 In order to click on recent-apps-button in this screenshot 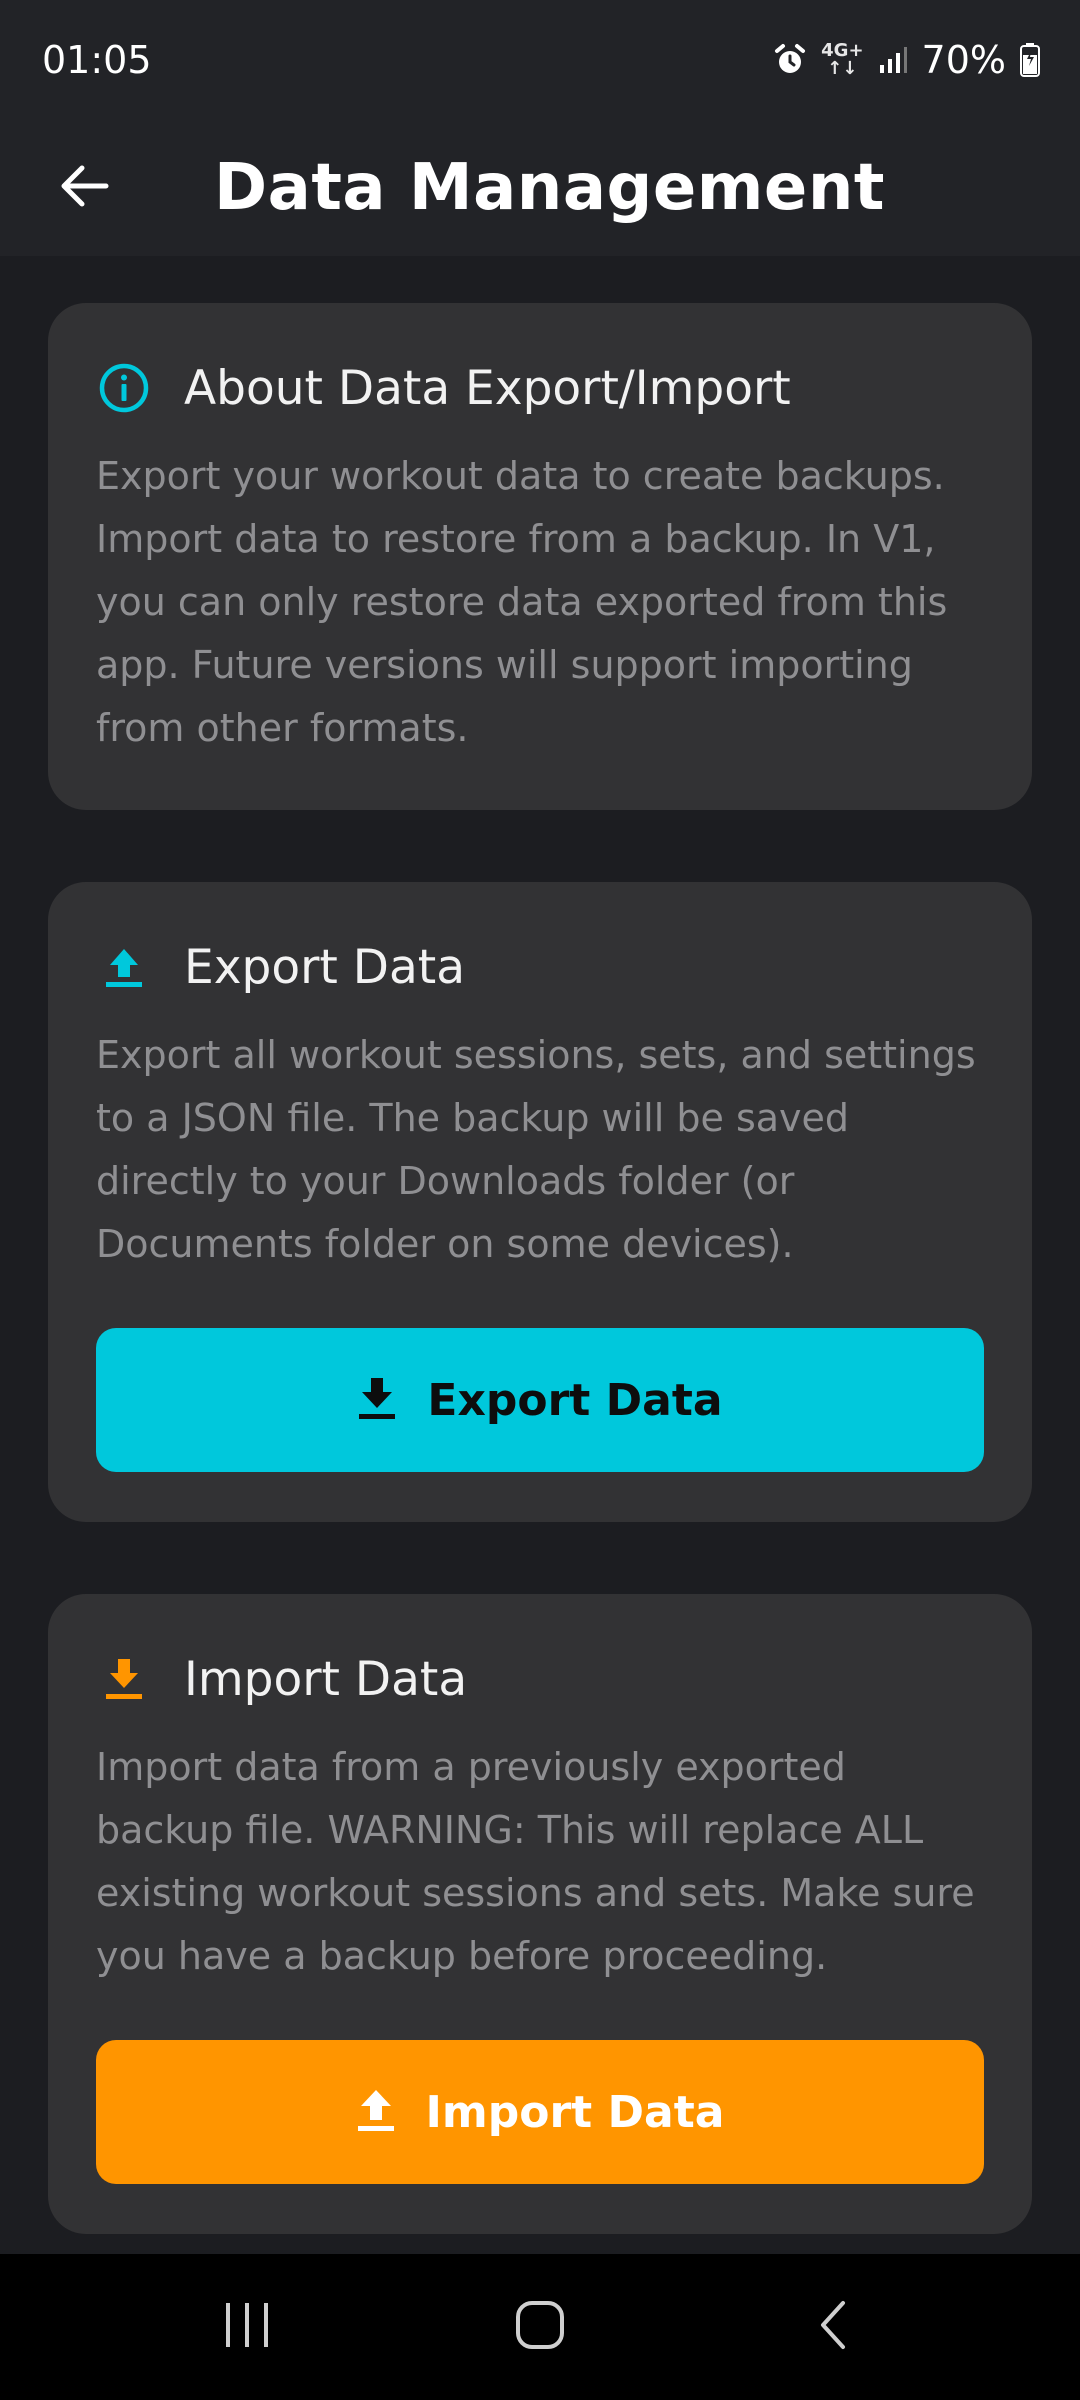, I will do `click(247, 2327)`.